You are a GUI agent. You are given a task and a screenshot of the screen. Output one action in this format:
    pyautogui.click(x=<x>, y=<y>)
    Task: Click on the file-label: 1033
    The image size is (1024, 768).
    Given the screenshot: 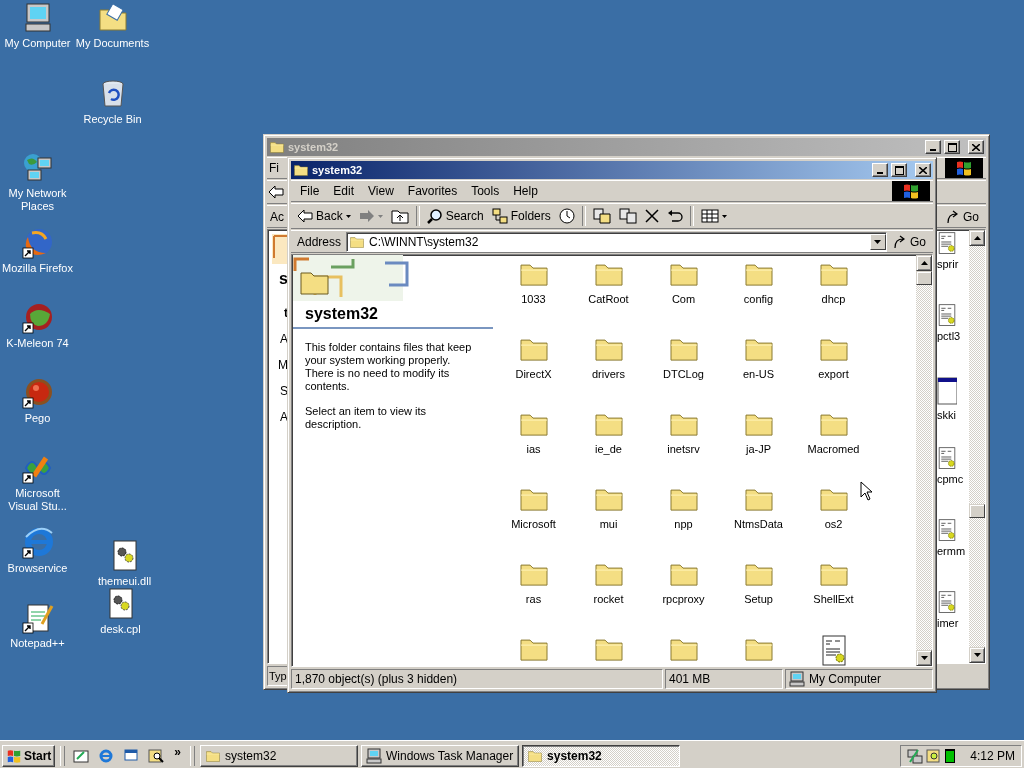 What is the action you would take?
    pyautogui.click(x=533, y=299)
    